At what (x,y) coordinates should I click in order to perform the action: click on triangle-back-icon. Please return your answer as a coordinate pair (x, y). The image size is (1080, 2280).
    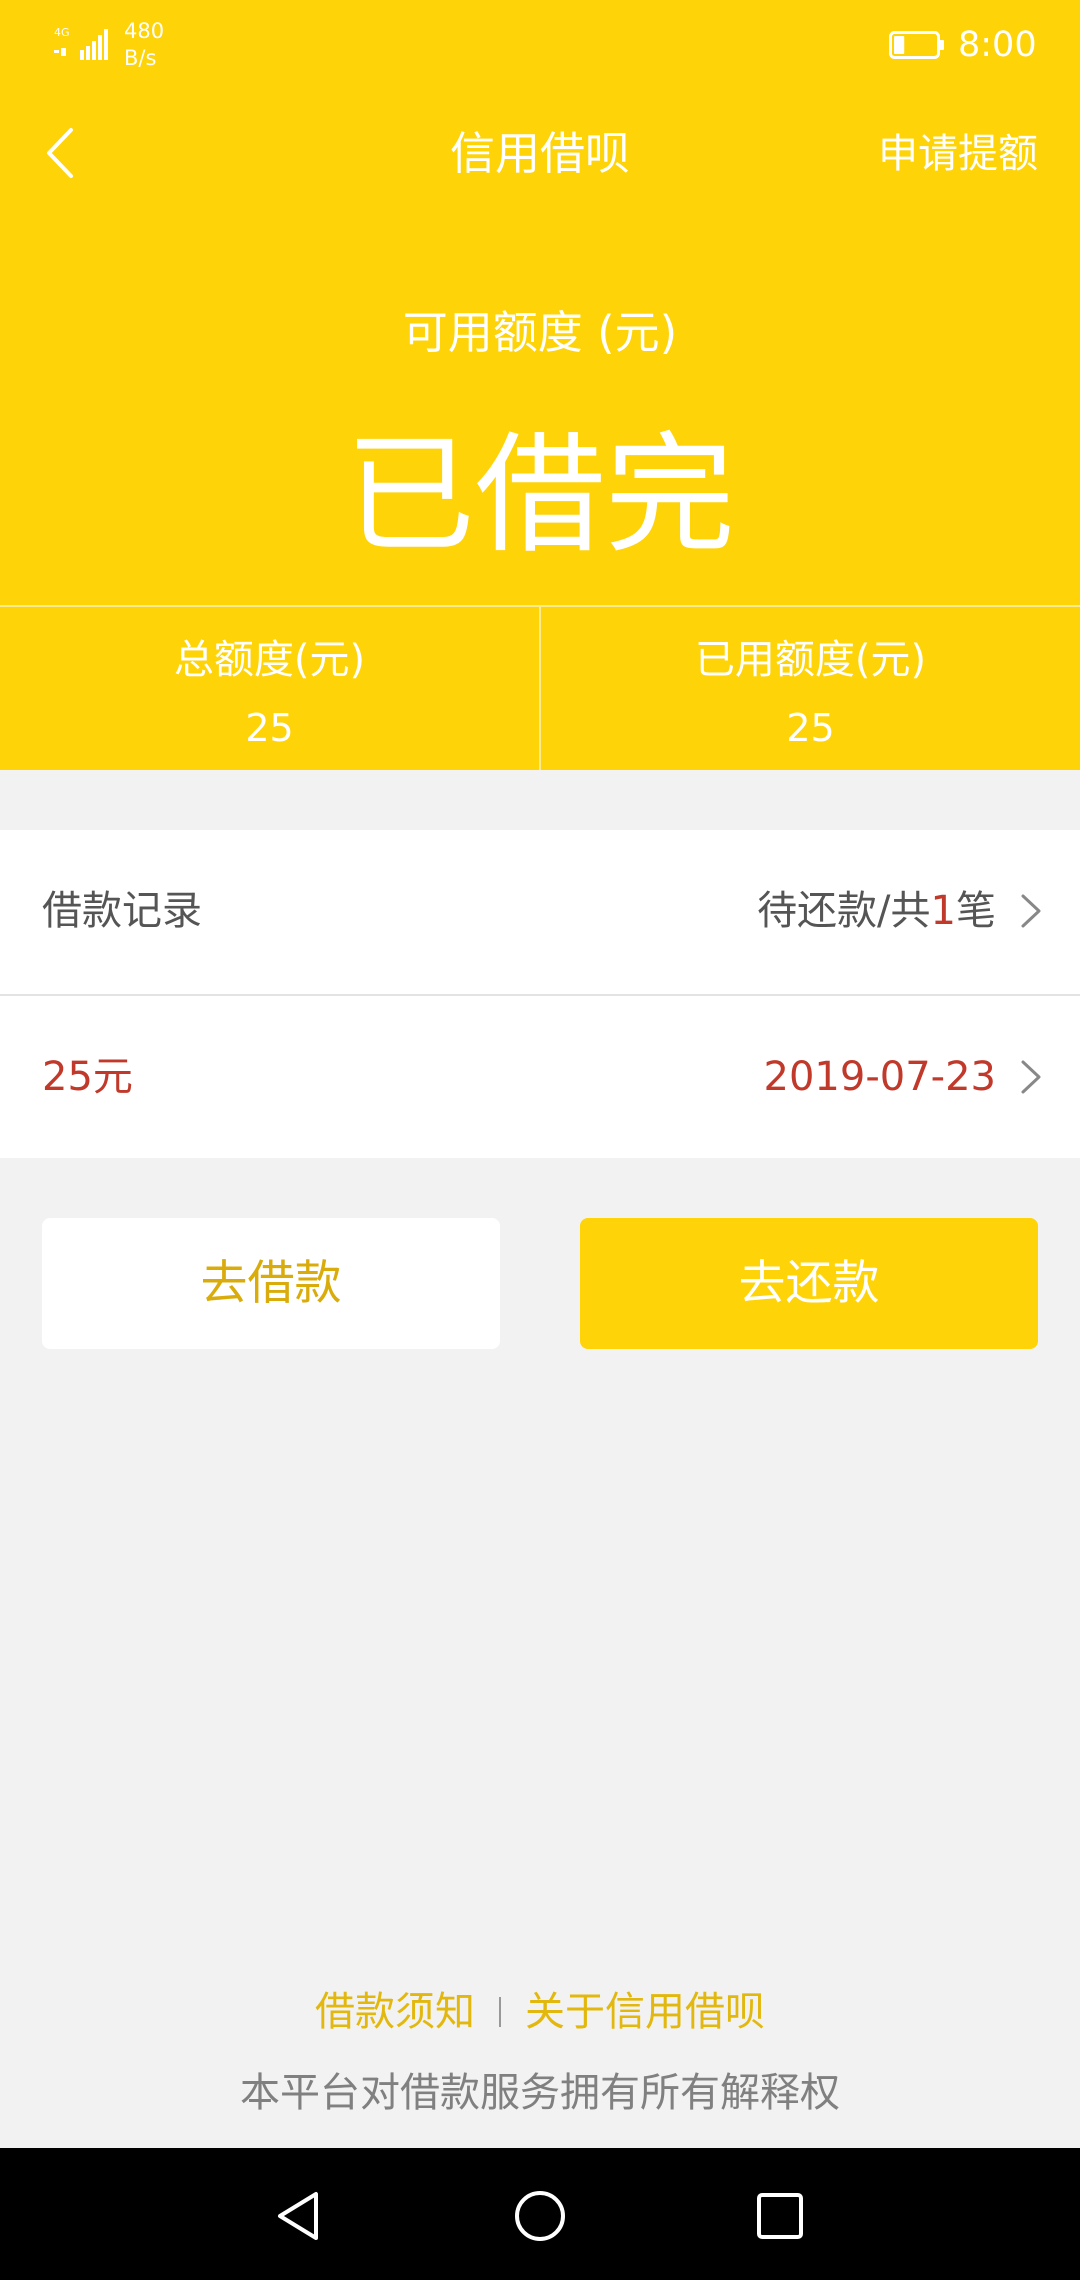
    Looking at the image, I should click on (300, 2216).